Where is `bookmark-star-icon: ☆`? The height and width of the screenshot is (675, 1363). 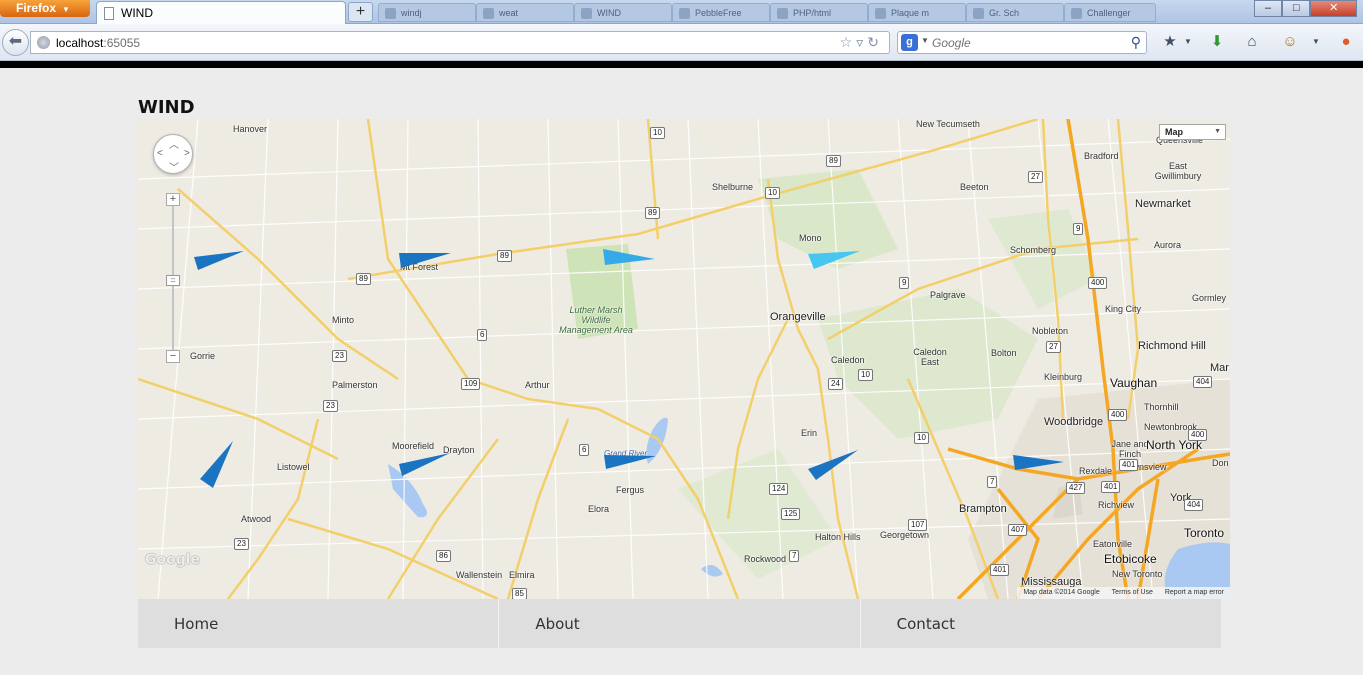 bookmark-star-icon: ☆ is located at coordinates (848, 42).